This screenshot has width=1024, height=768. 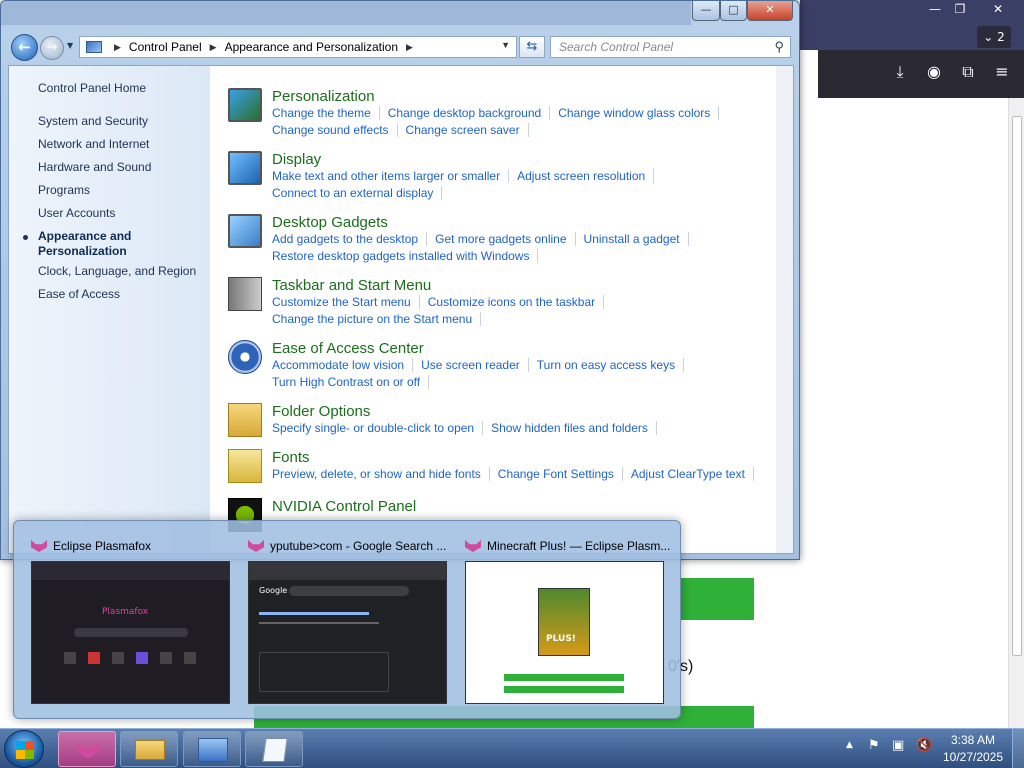 What do you see at coordinates (82, 251) in the screenshot?
I see `sidebar-item-appearance-cont: Personalization` at bounding box center [82, 251].